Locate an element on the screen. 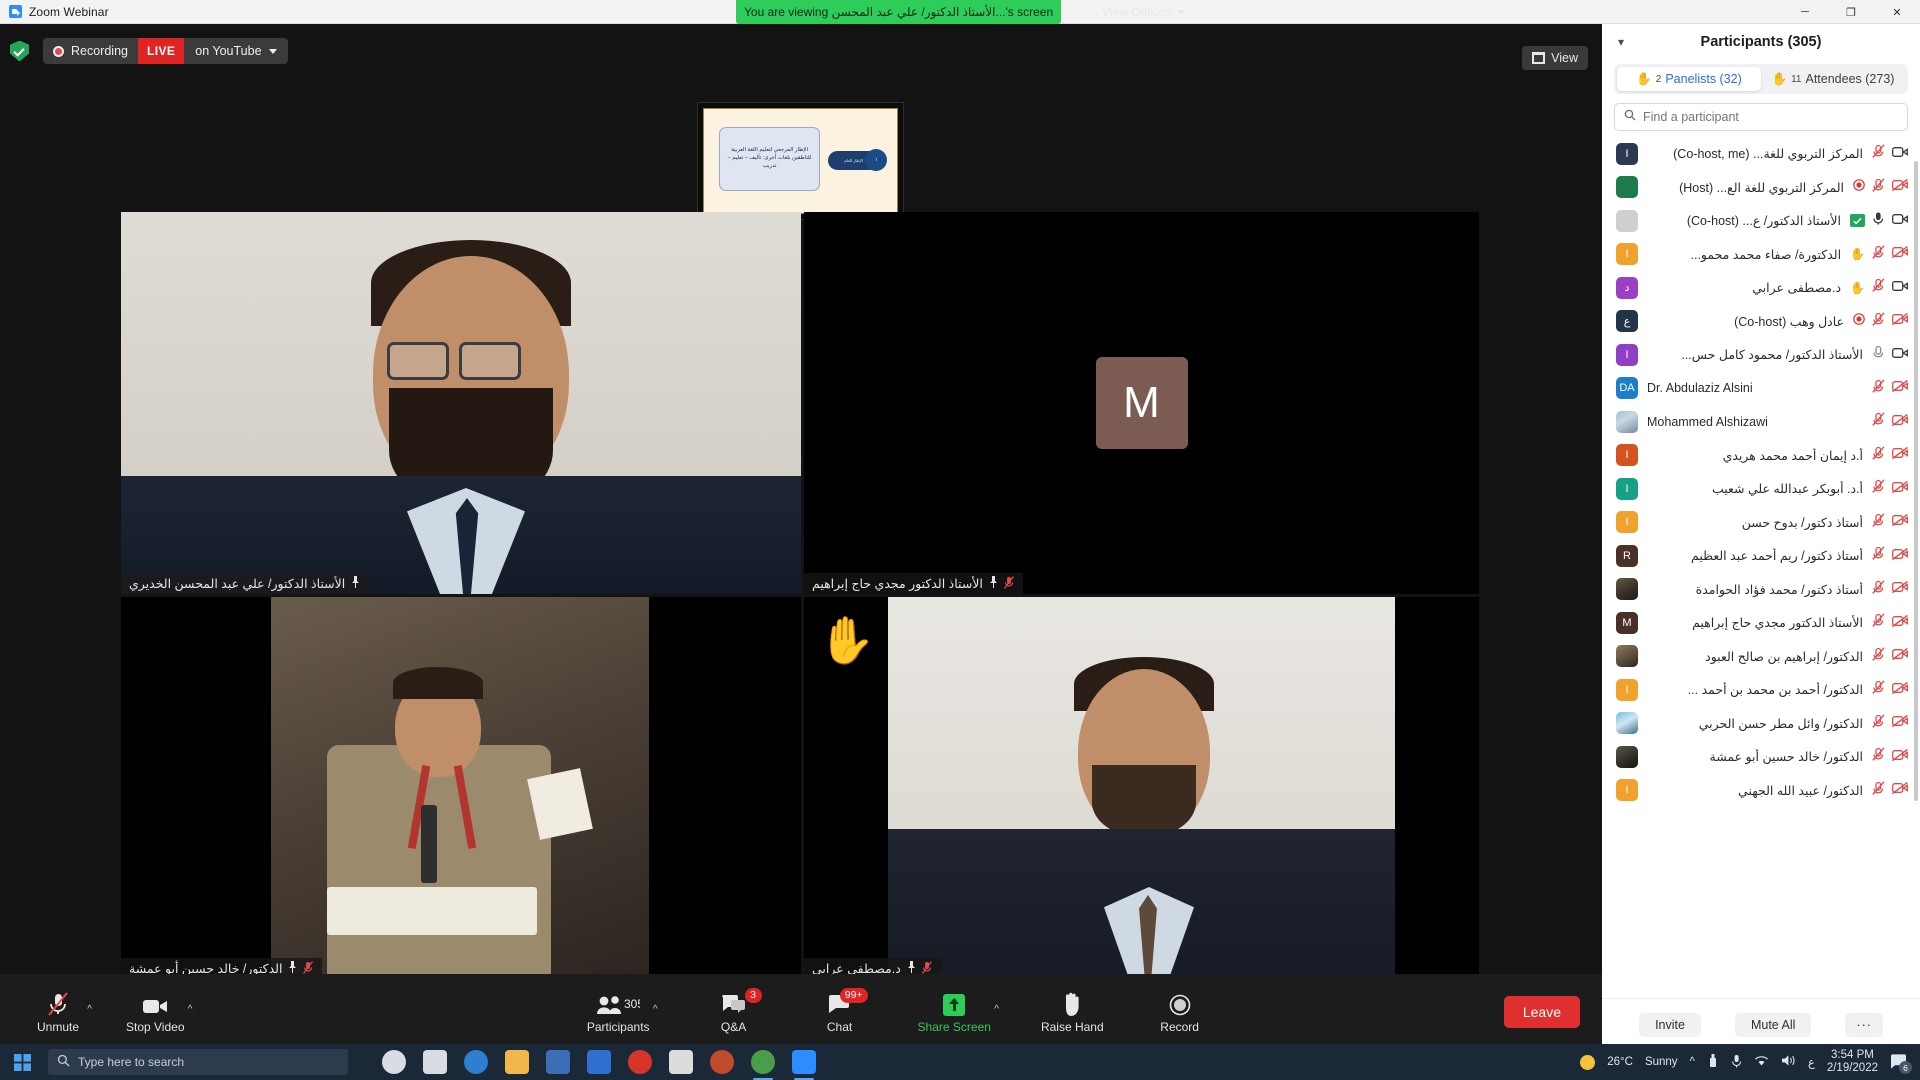  participant-search is located at coordinates (1761, 117).